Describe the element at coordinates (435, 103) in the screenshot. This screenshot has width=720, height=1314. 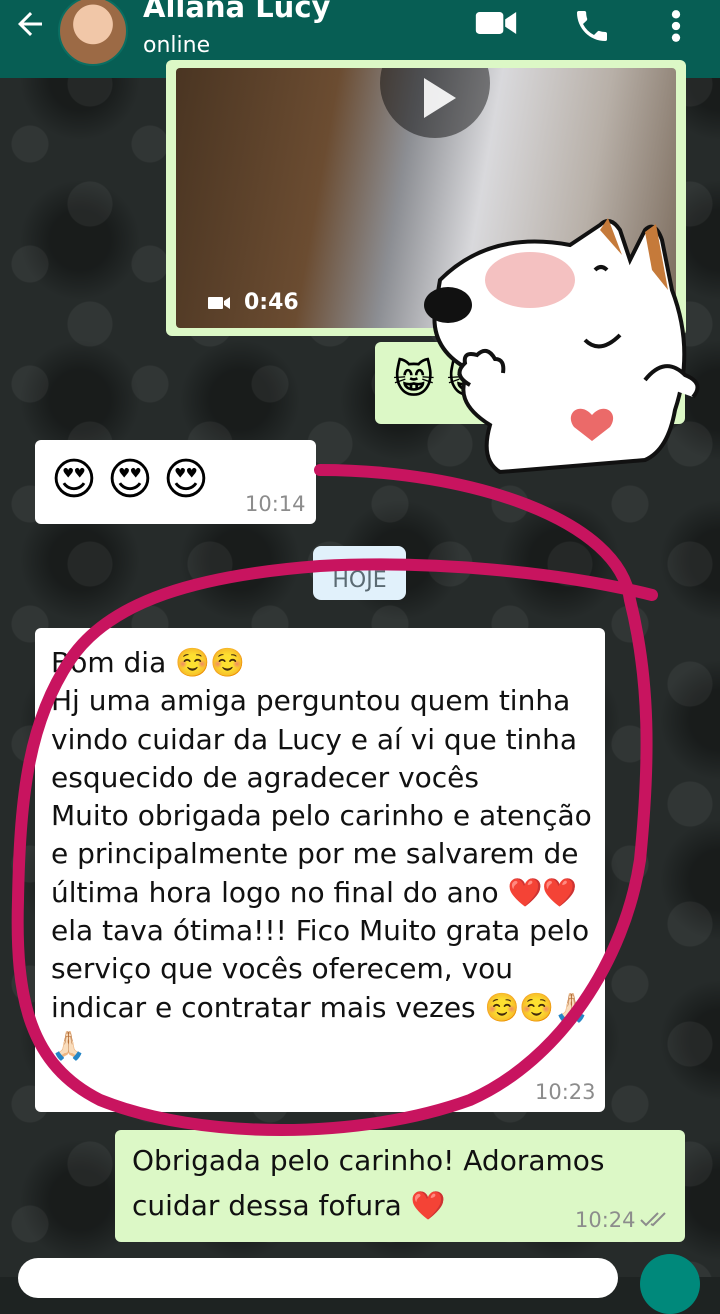
I see `play-icon` at that location.